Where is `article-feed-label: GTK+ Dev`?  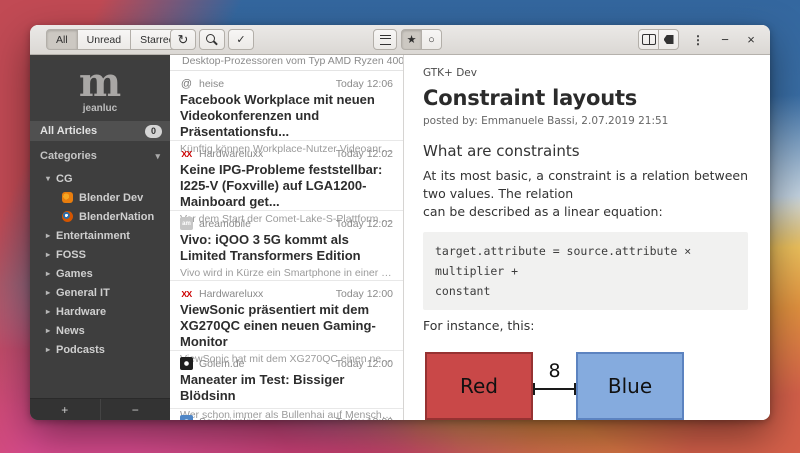 article-feed-label: GTK+ Dev is located at coordinates (450, 73).